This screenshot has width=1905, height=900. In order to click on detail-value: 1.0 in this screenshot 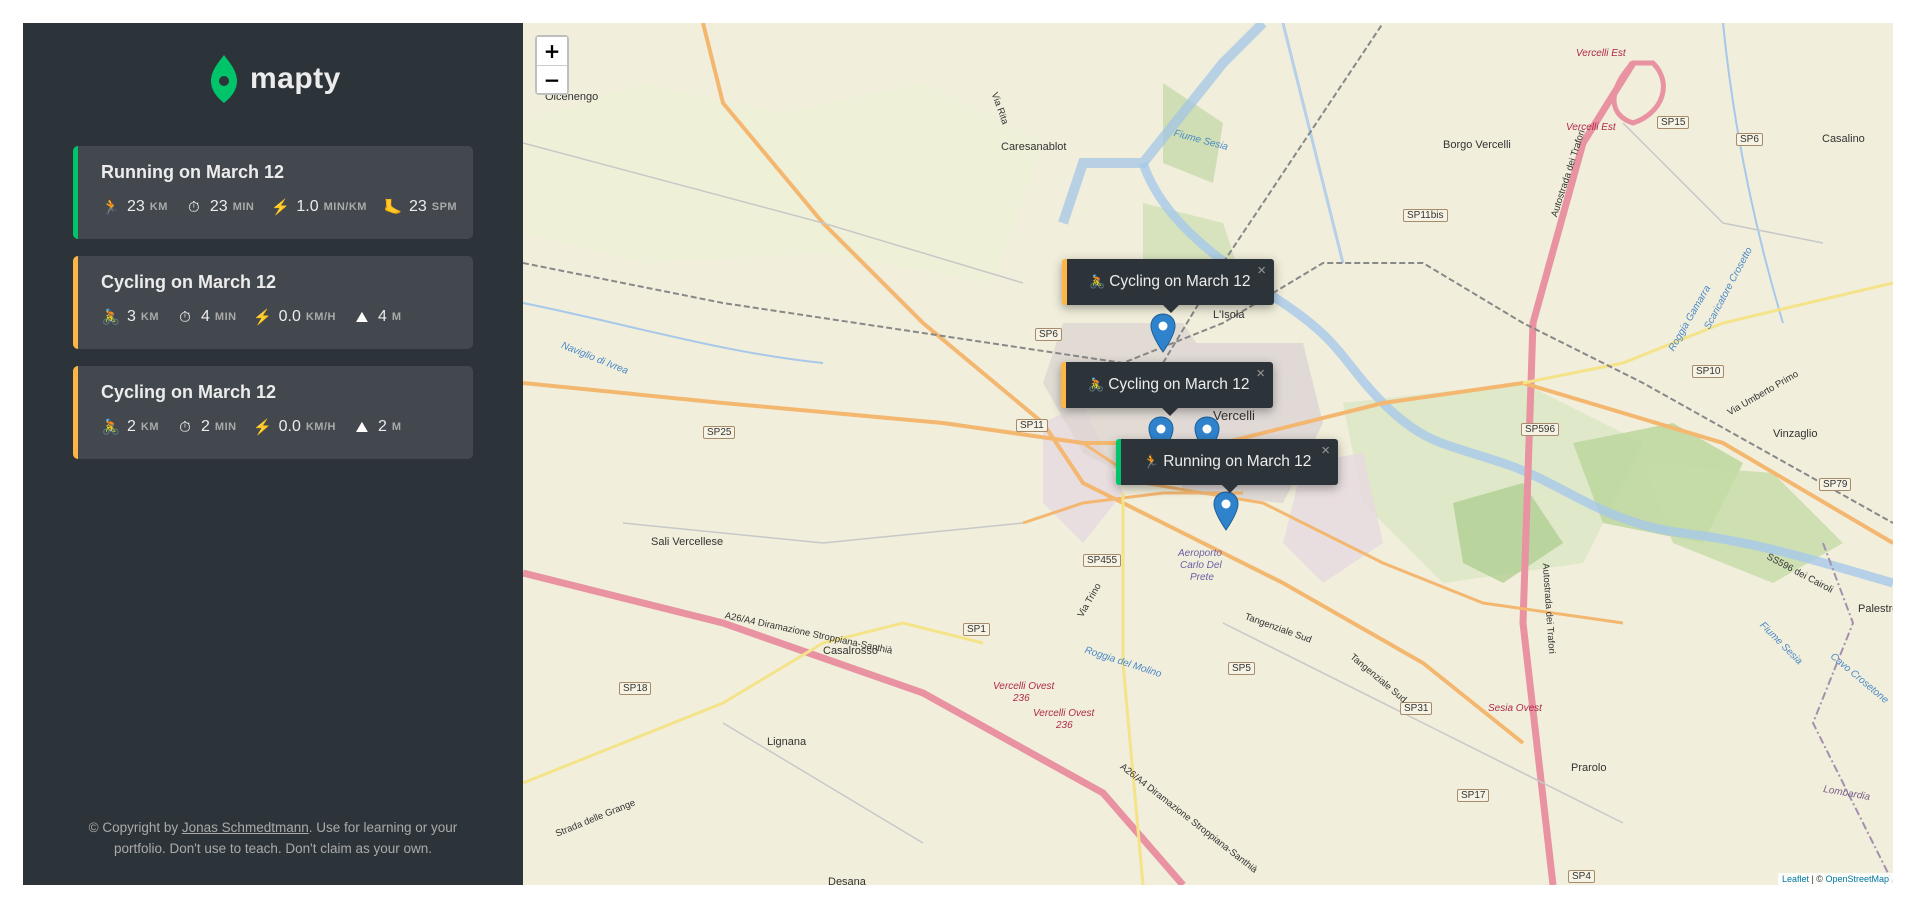, I will do `click(307, 206)`.